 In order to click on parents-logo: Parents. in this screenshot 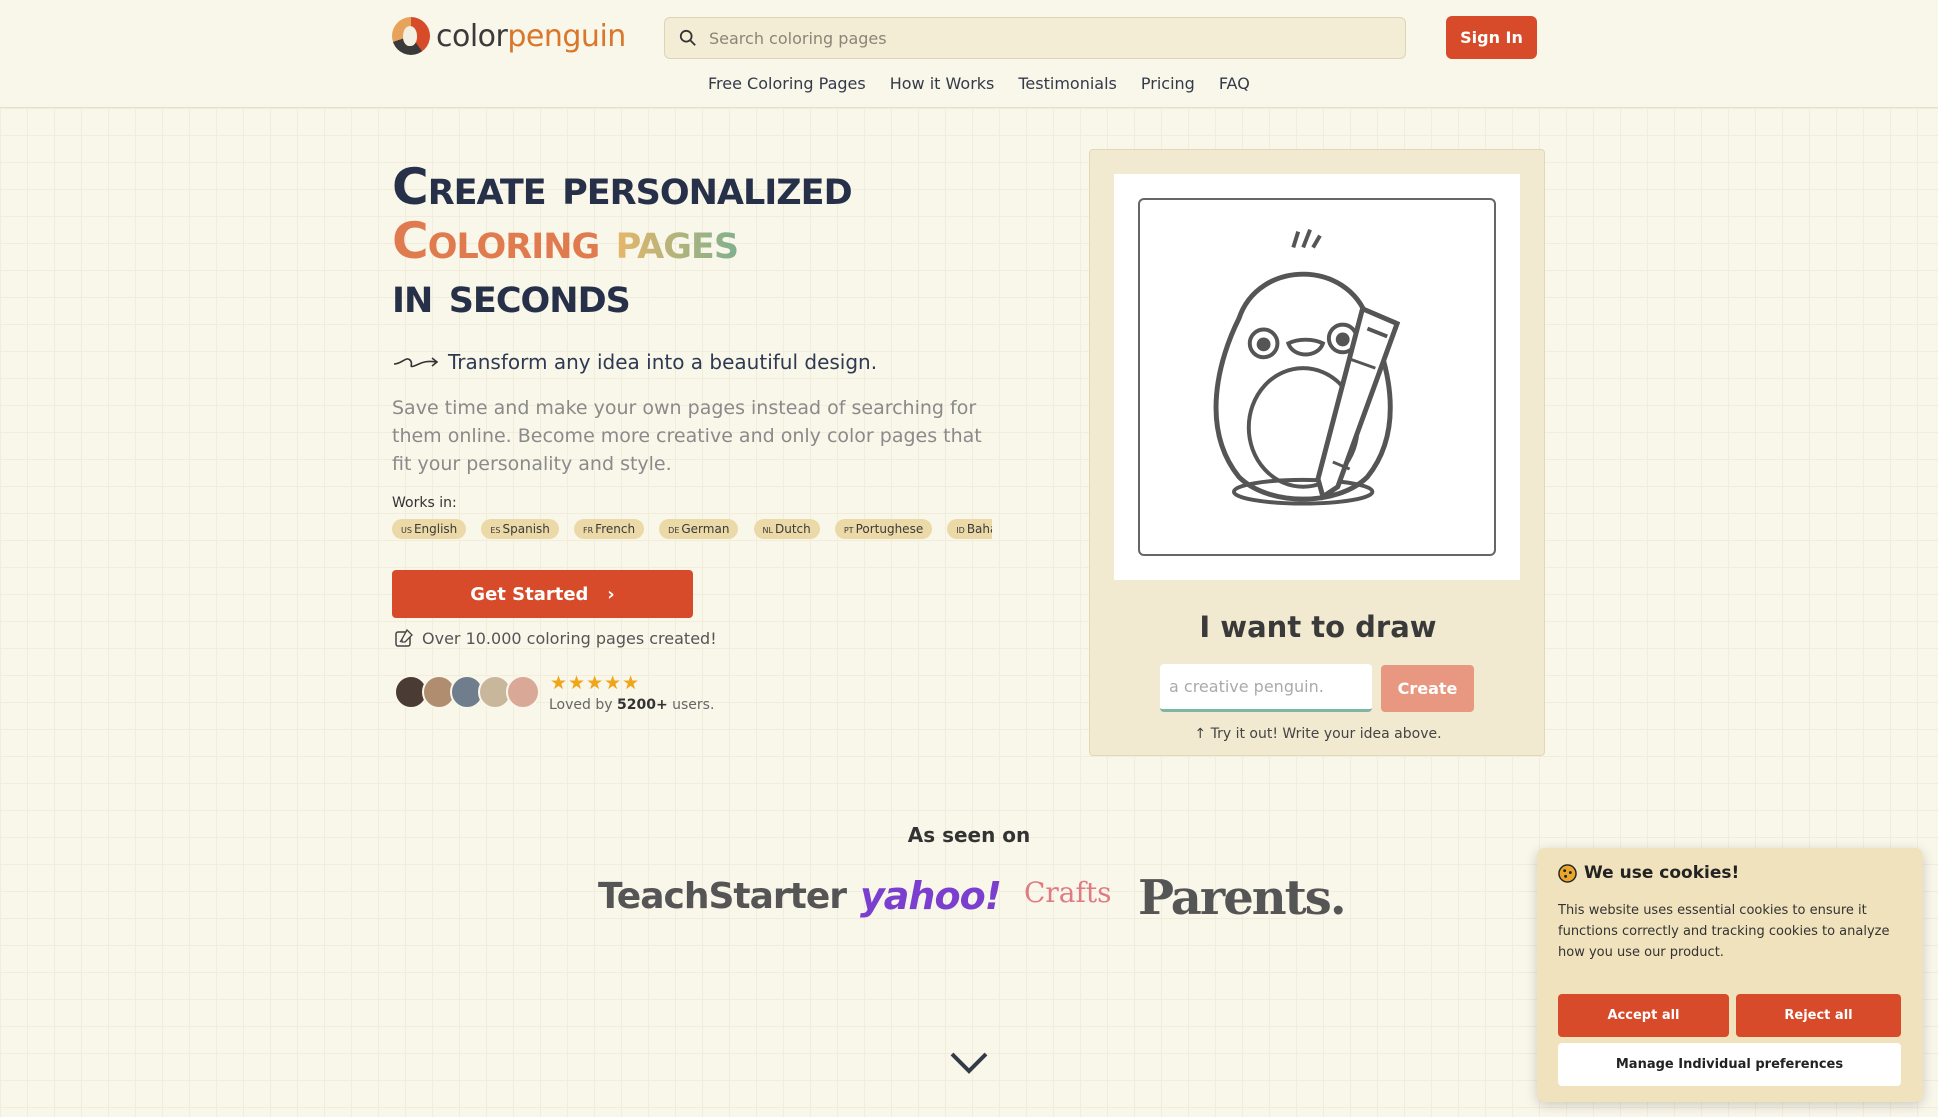, I will do `click(1242, 898)`.